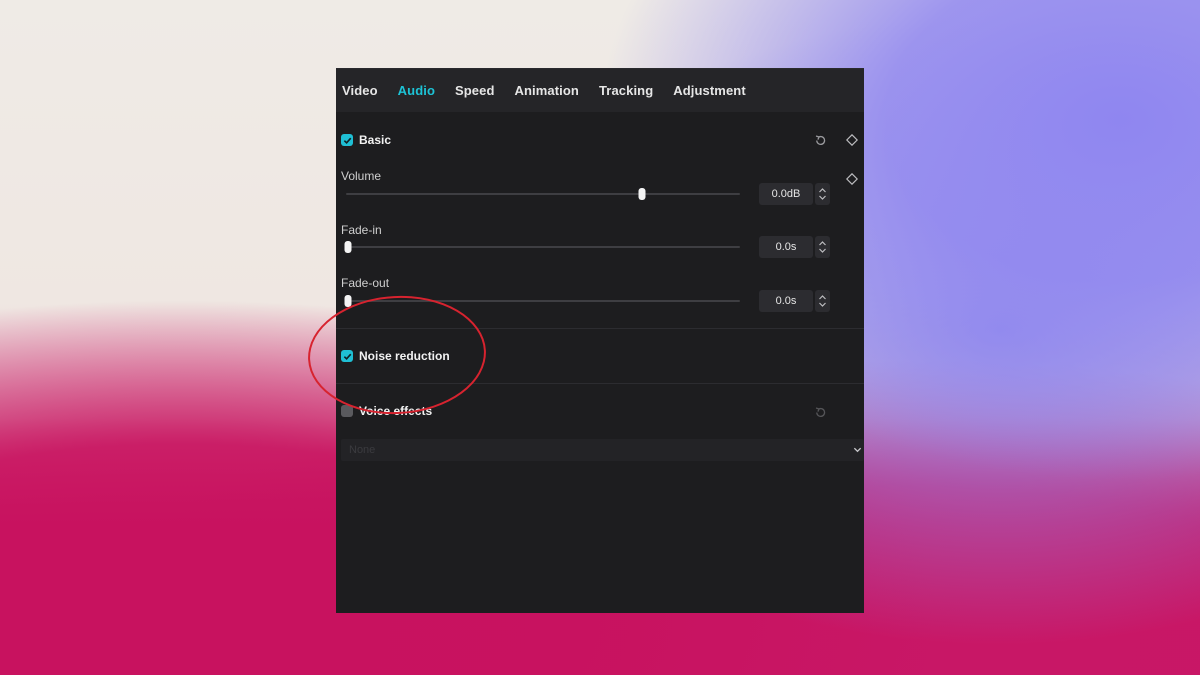 The width and height of the screenshot is (1200, 675). I want to click on voice-effects-checkbox, so click(347, 411).